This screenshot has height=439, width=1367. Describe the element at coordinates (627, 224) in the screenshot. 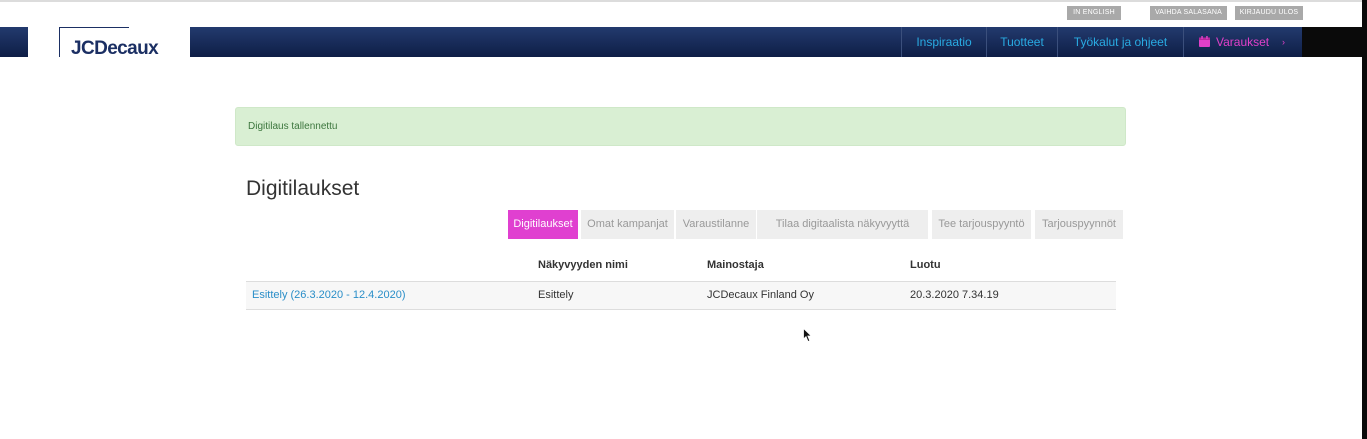

I see `tab-omat-kampanjat: Omat kampanjat` at that location.